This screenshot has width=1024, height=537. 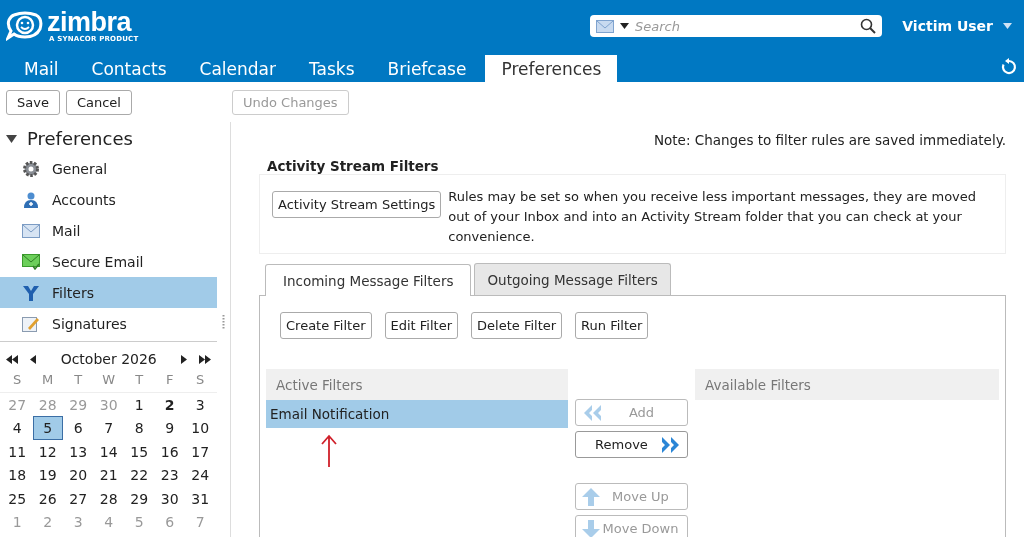 I want to click on logo-icon, so click(x=25, y=26).